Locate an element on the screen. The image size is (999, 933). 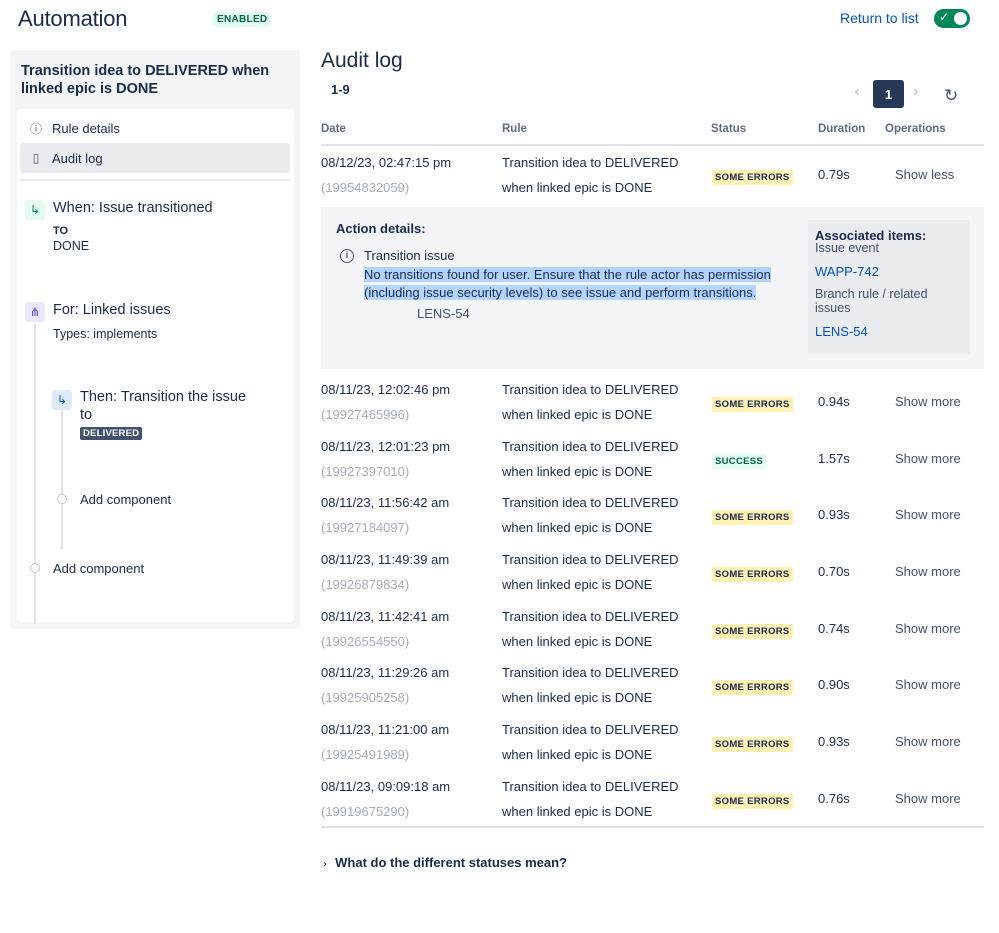
branch-icon: ⋔ is located at coordinates (35, 312).